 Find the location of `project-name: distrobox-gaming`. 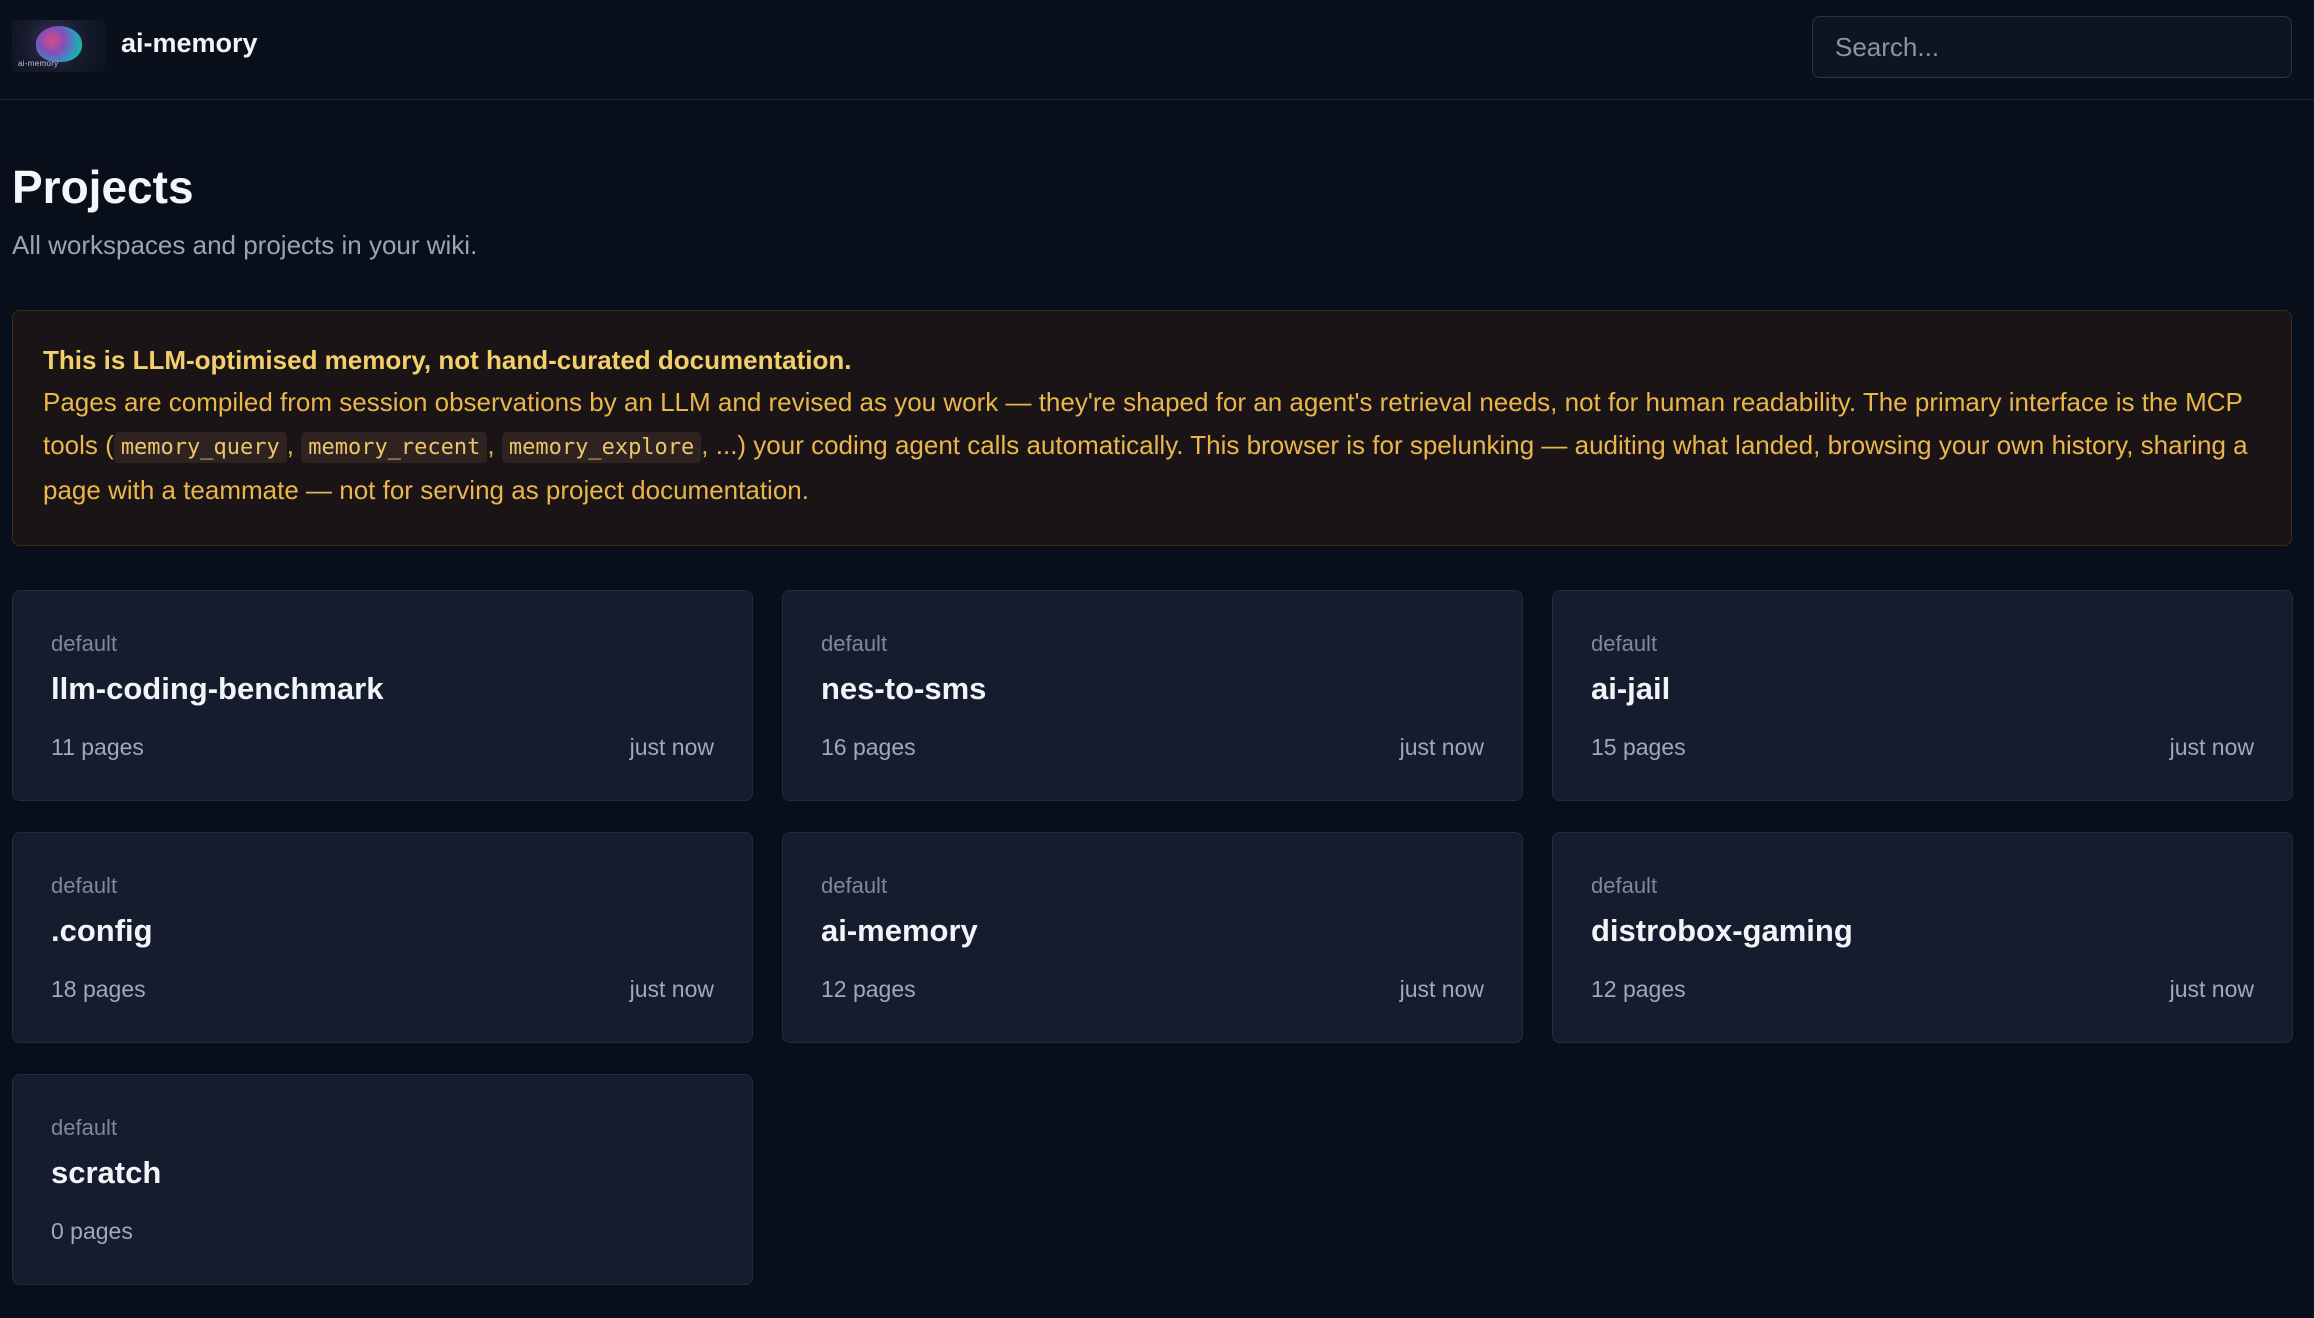

project-name: distrobox-gaming is located at coordinates (1722, 930).